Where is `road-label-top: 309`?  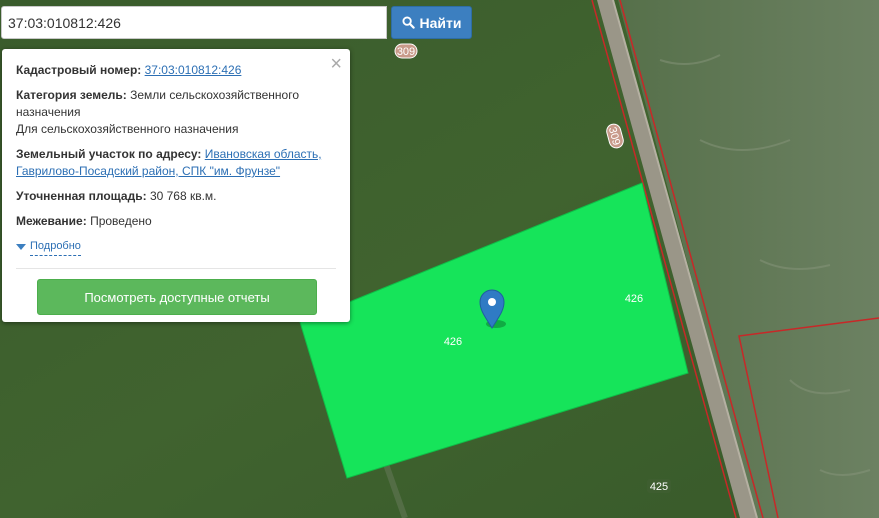 road-label-top: 309 is located at coordinates (406, 51).